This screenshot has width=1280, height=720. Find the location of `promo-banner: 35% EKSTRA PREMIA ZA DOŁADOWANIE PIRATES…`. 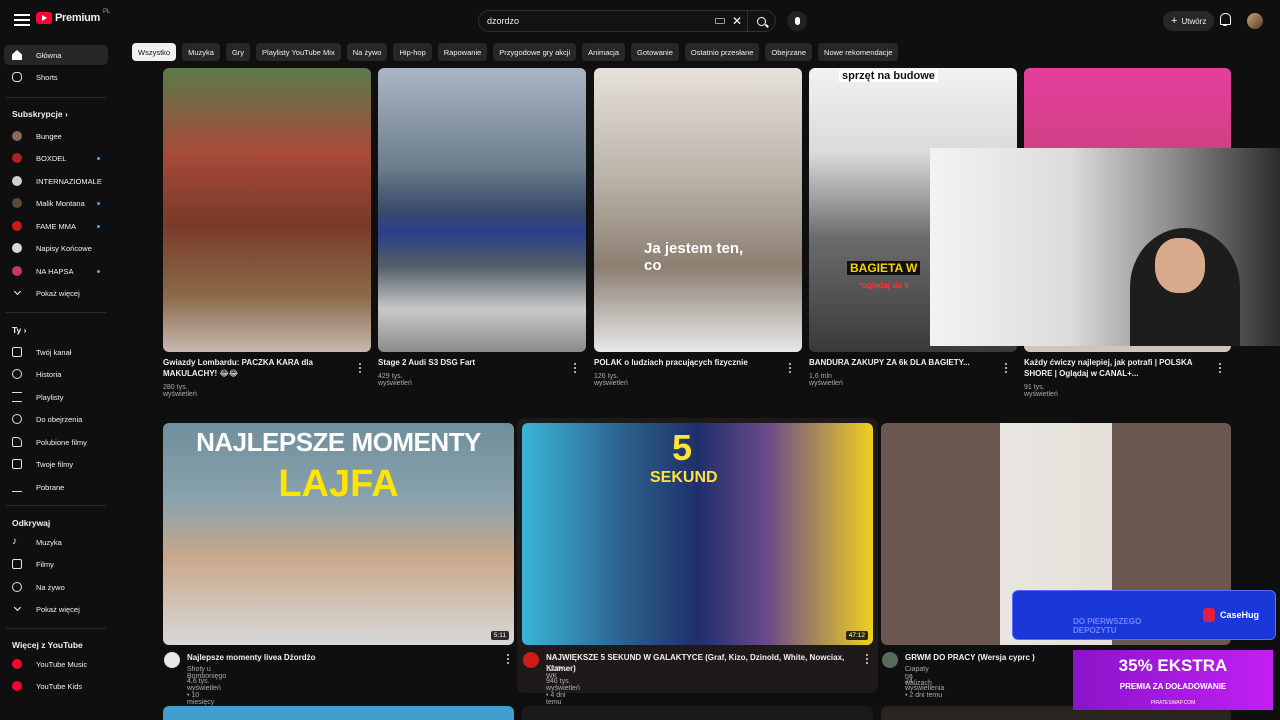

promo-banner: 35% EKSTRA PREMIA ZA DOŁADOWANIE PIRATES… is located at coordinates (1173, 680).